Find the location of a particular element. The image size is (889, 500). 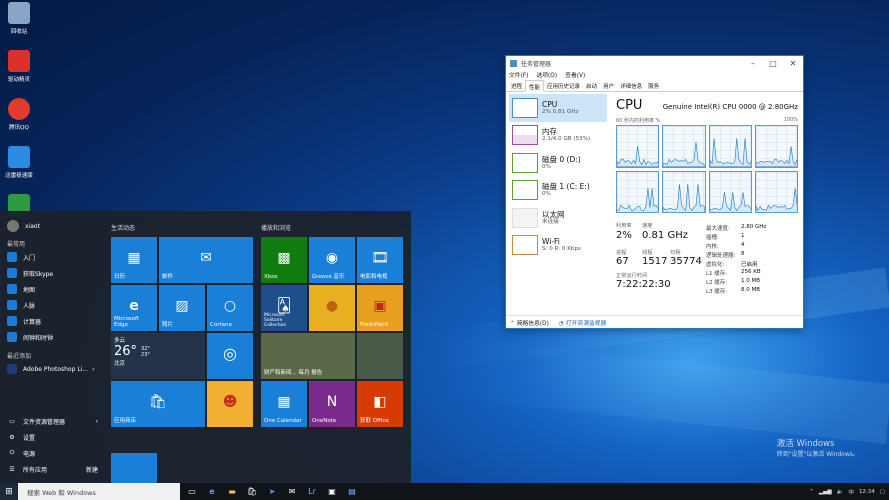

speed-label: 速度 is located at coordinates (647, 226).